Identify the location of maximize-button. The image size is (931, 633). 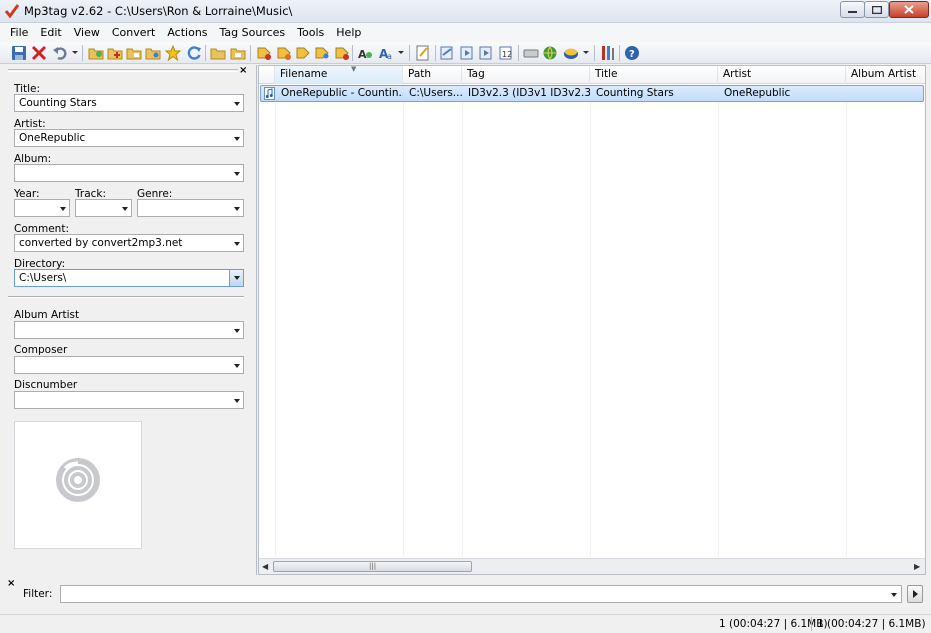
(876, 9).